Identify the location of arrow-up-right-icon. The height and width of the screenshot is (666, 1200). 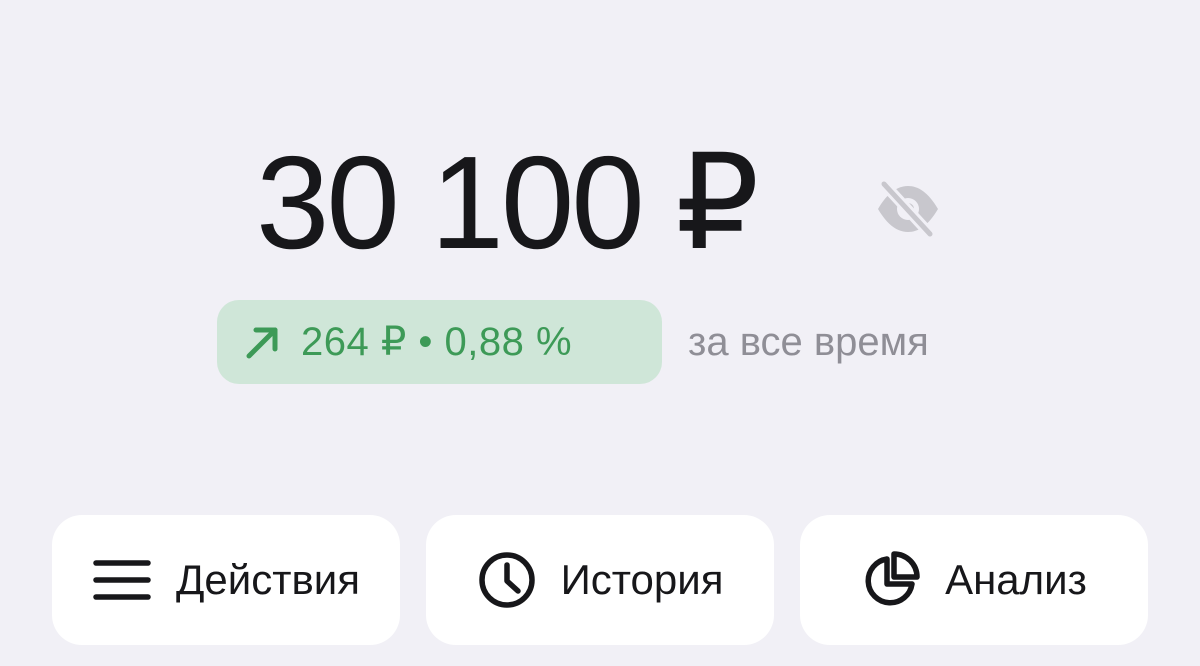
(263, 342).